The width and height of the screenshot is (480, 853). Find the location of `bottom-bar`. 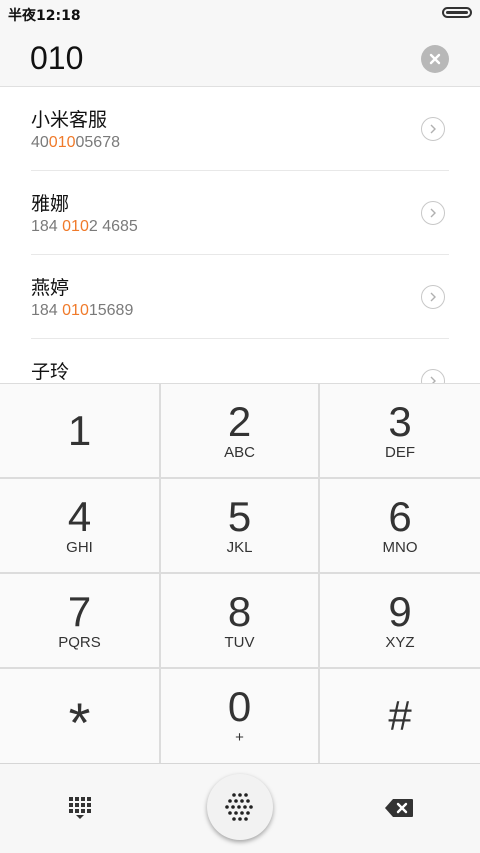

bottom-bar is located at coordinates (240, 808).